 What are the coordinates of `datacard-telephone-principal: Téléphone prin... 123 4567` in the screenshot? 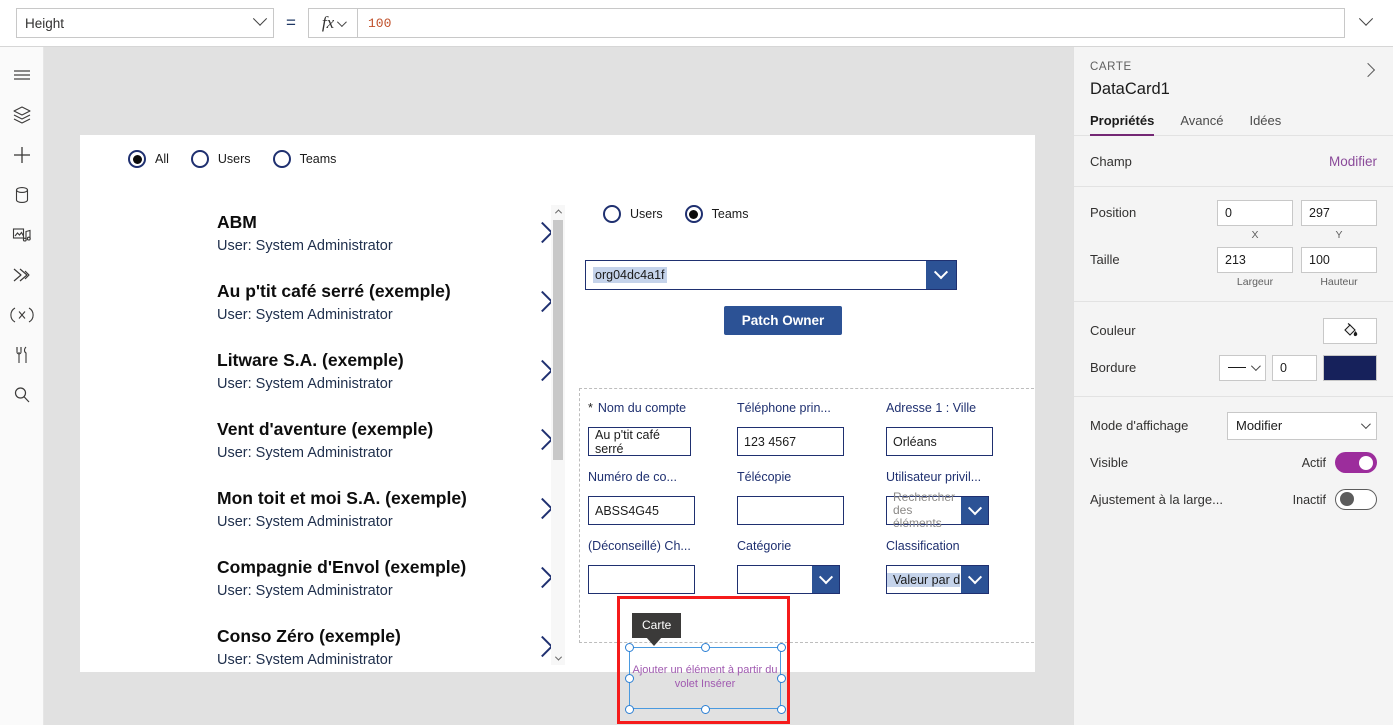 It's located at (790, 428).